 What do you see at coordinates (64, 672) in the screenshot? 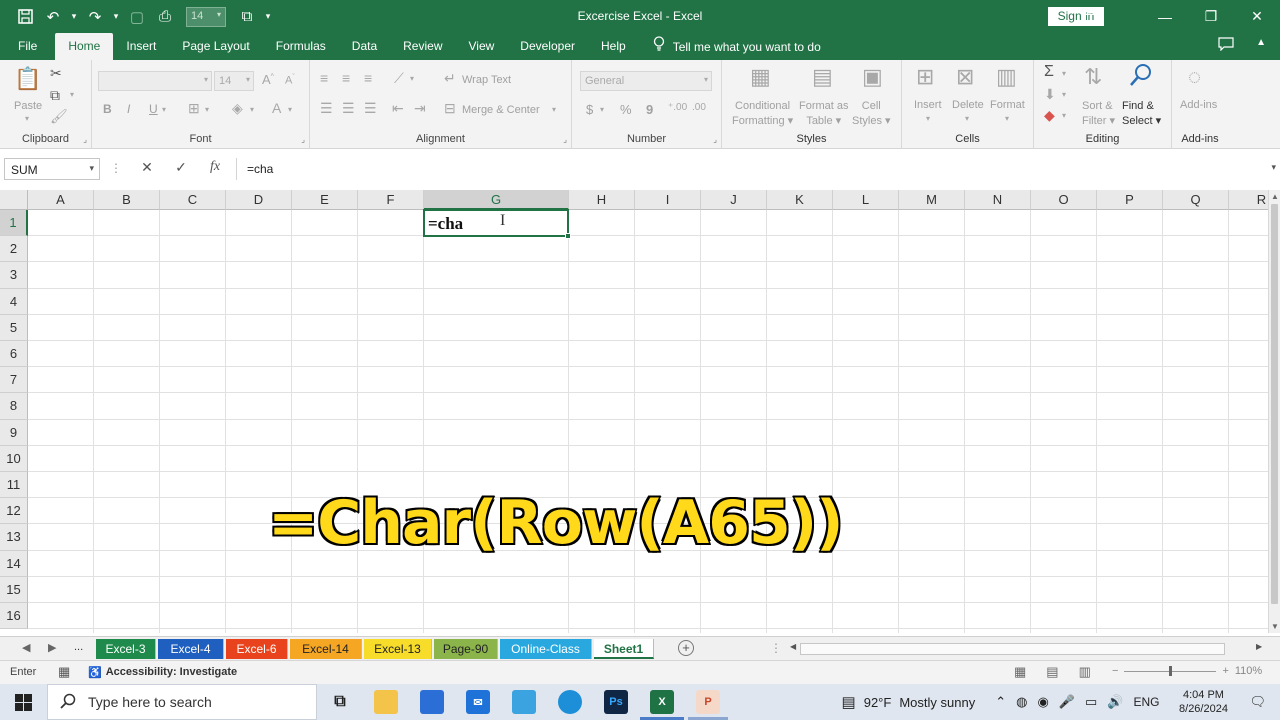
I see `macro-recording-icon: ▦` at bounding box center [64, 672].